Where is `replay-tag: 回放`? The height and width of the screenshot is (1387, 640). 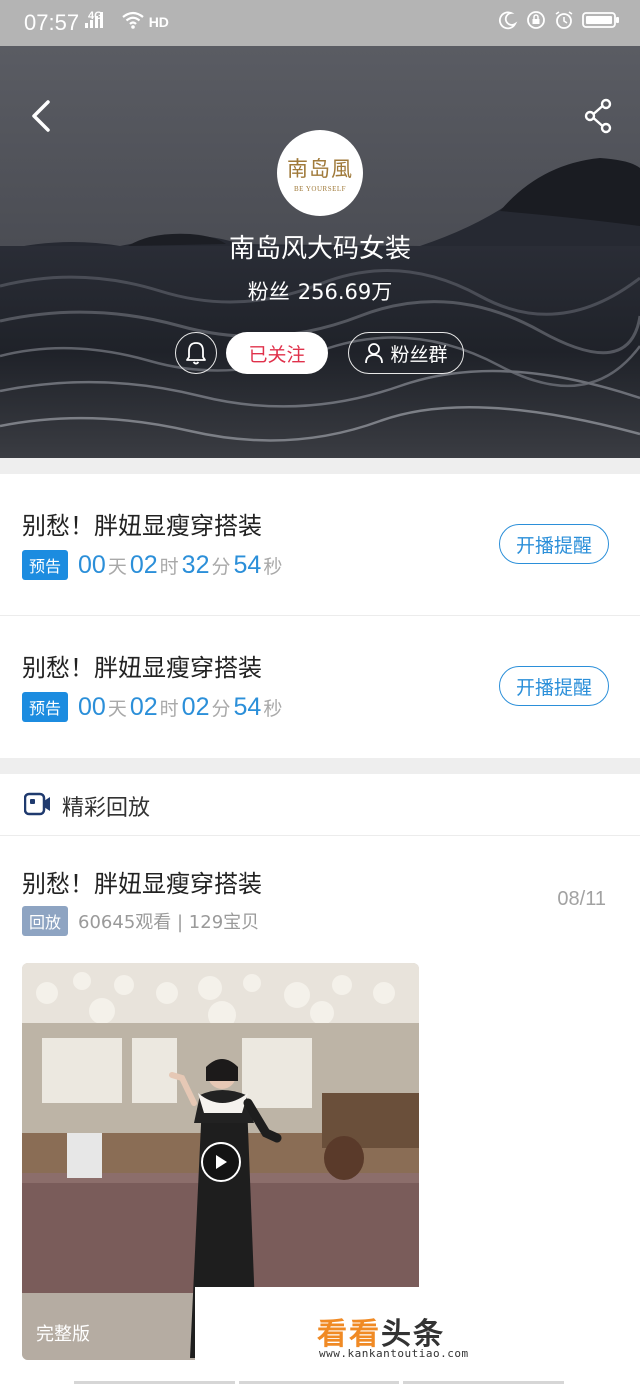
replay-tag: 回放 is located at coordinates (45, 921).